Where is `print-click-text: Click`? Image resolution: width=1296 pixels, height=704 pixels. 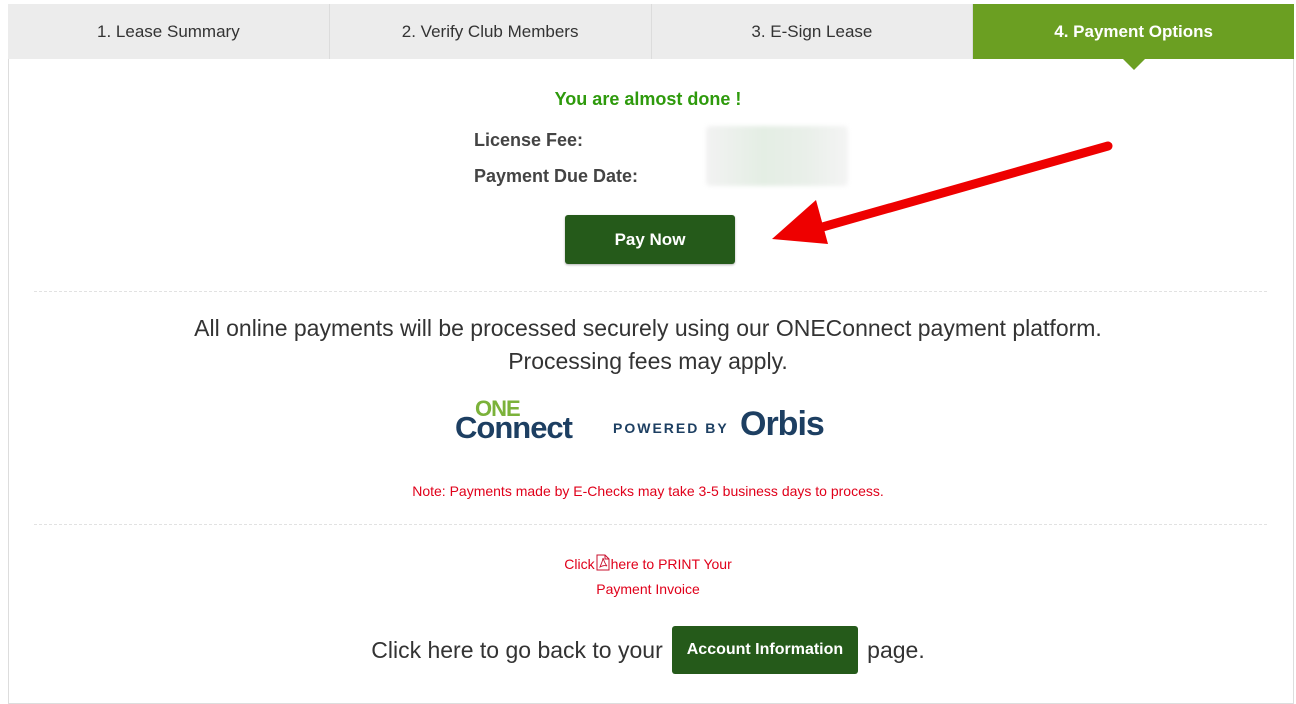
print-click-text: Click is located at coordinates (579, 564).